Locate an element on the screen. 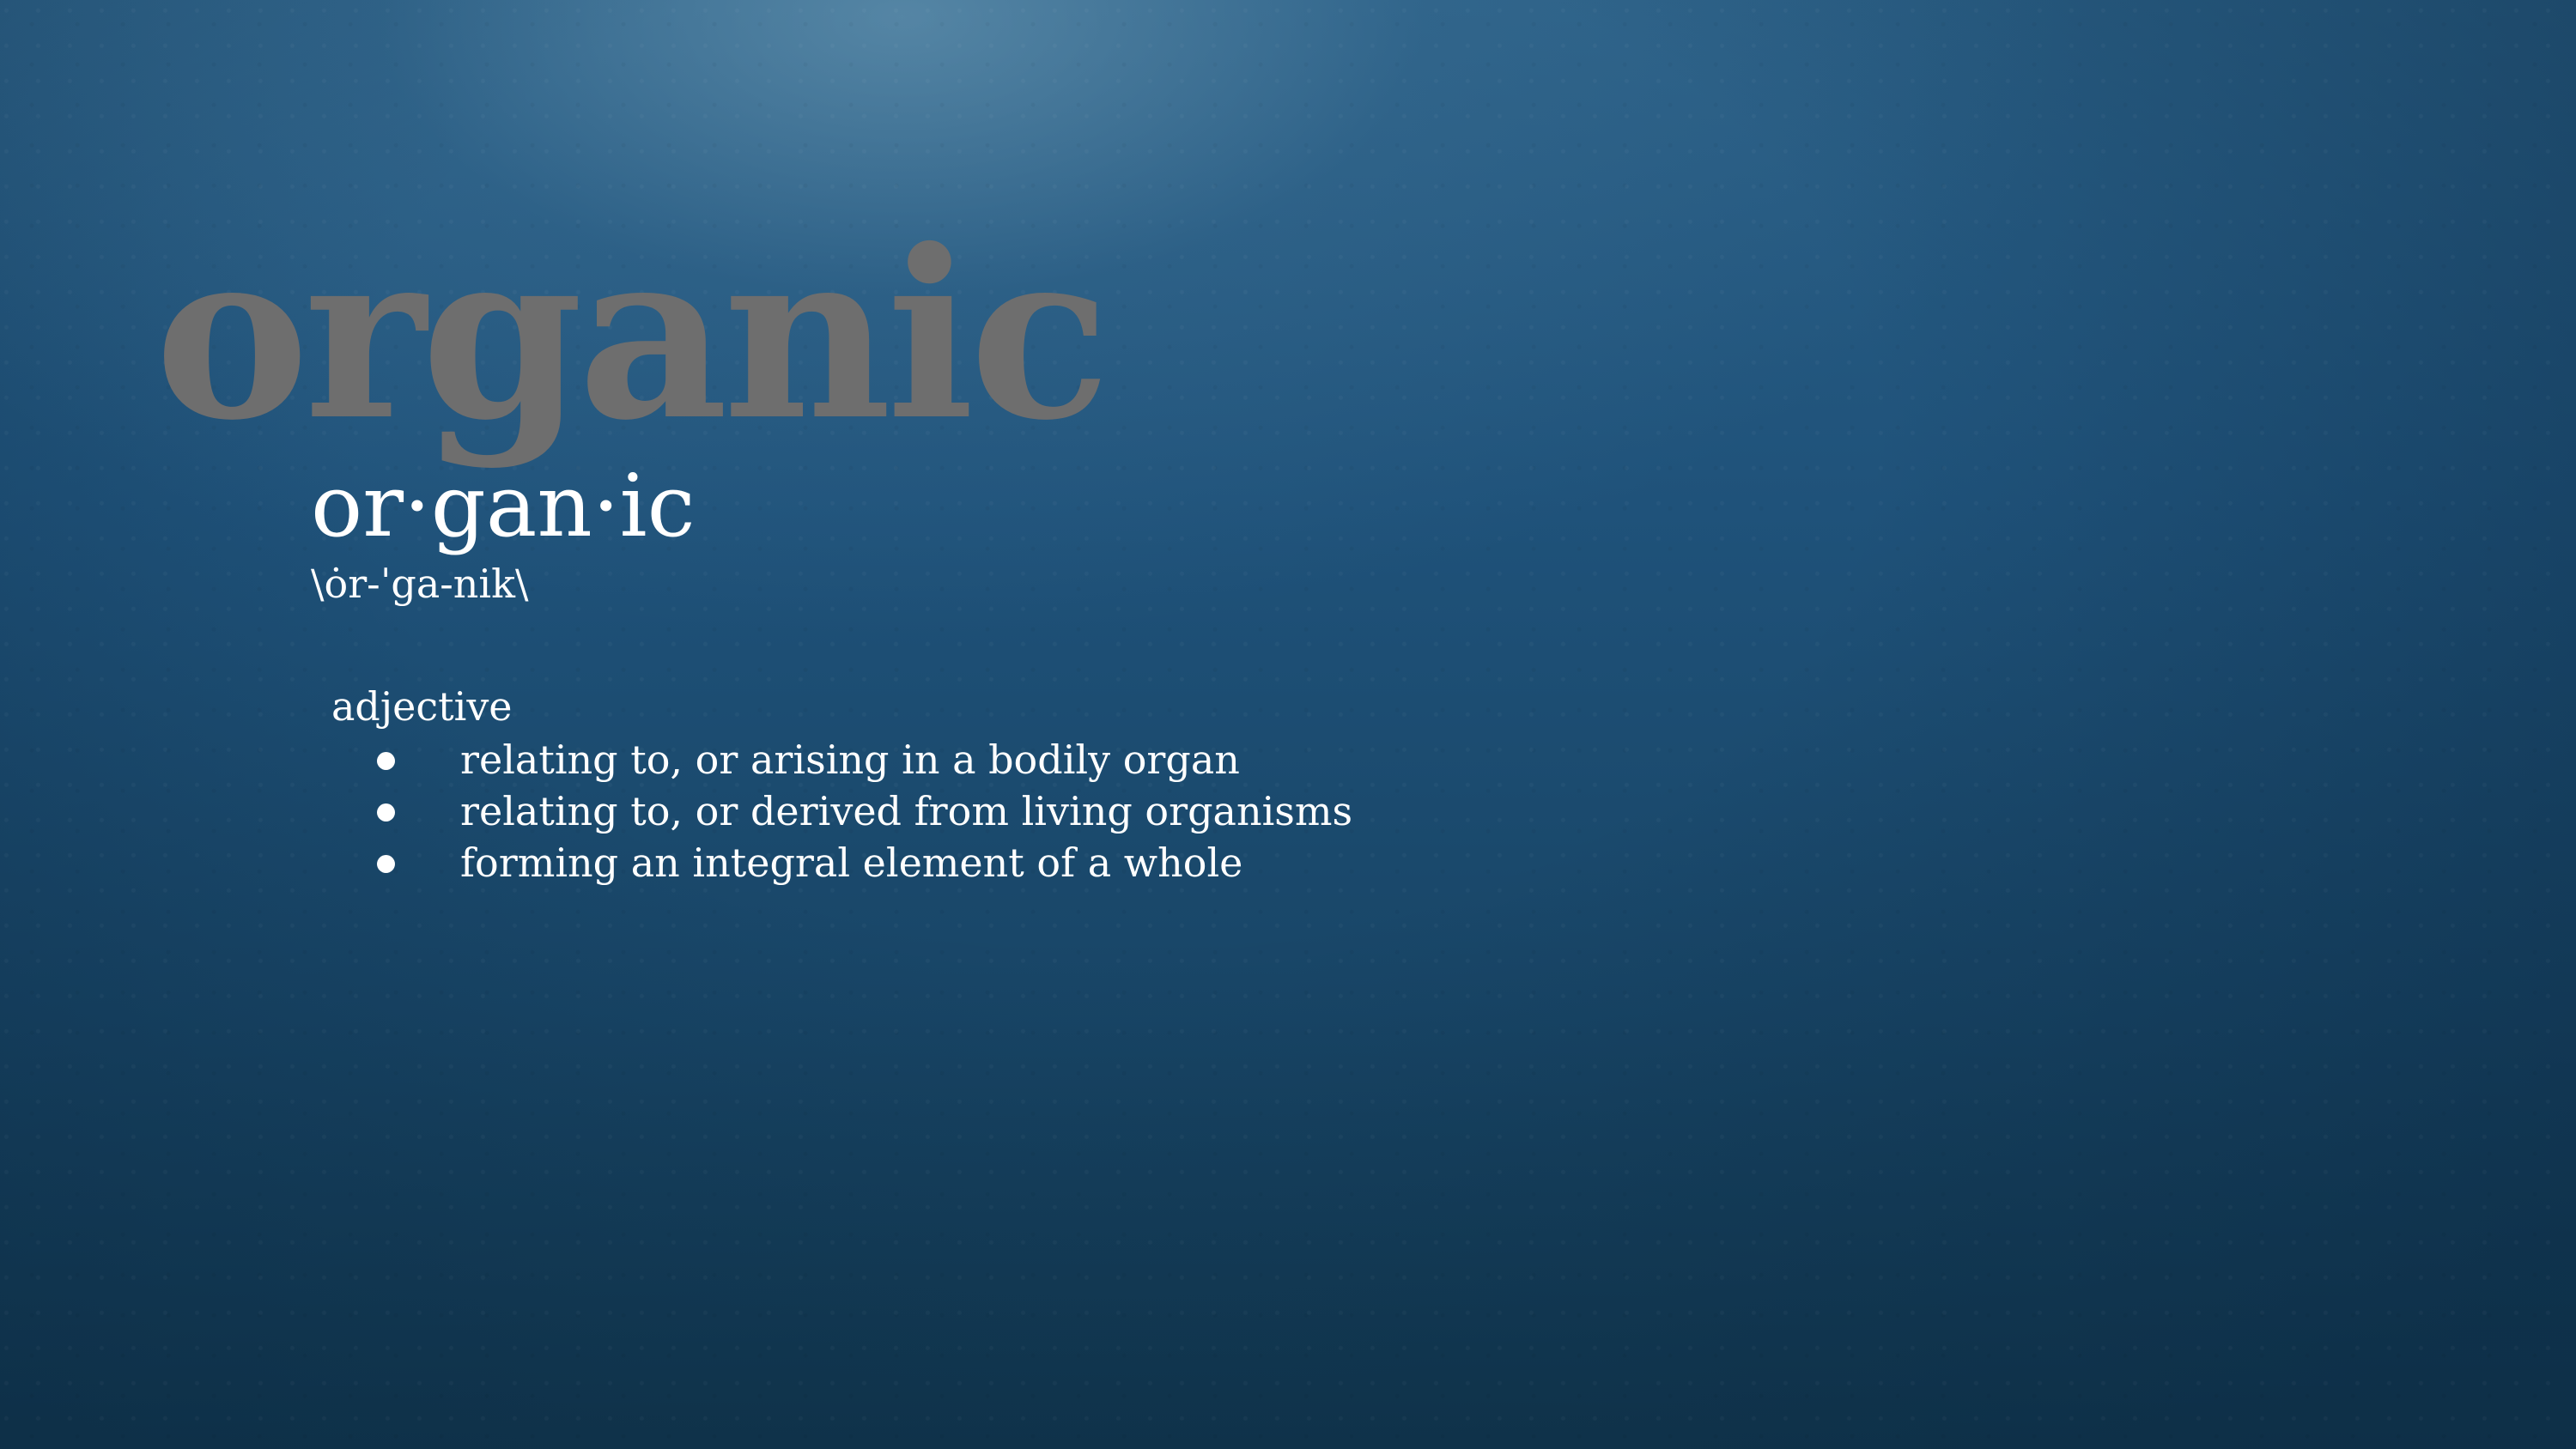 Image resolution: width=2576 pixels, height=1449 pixels. headword-syllables: or·gan·ic is located at coordinates (503, 506).